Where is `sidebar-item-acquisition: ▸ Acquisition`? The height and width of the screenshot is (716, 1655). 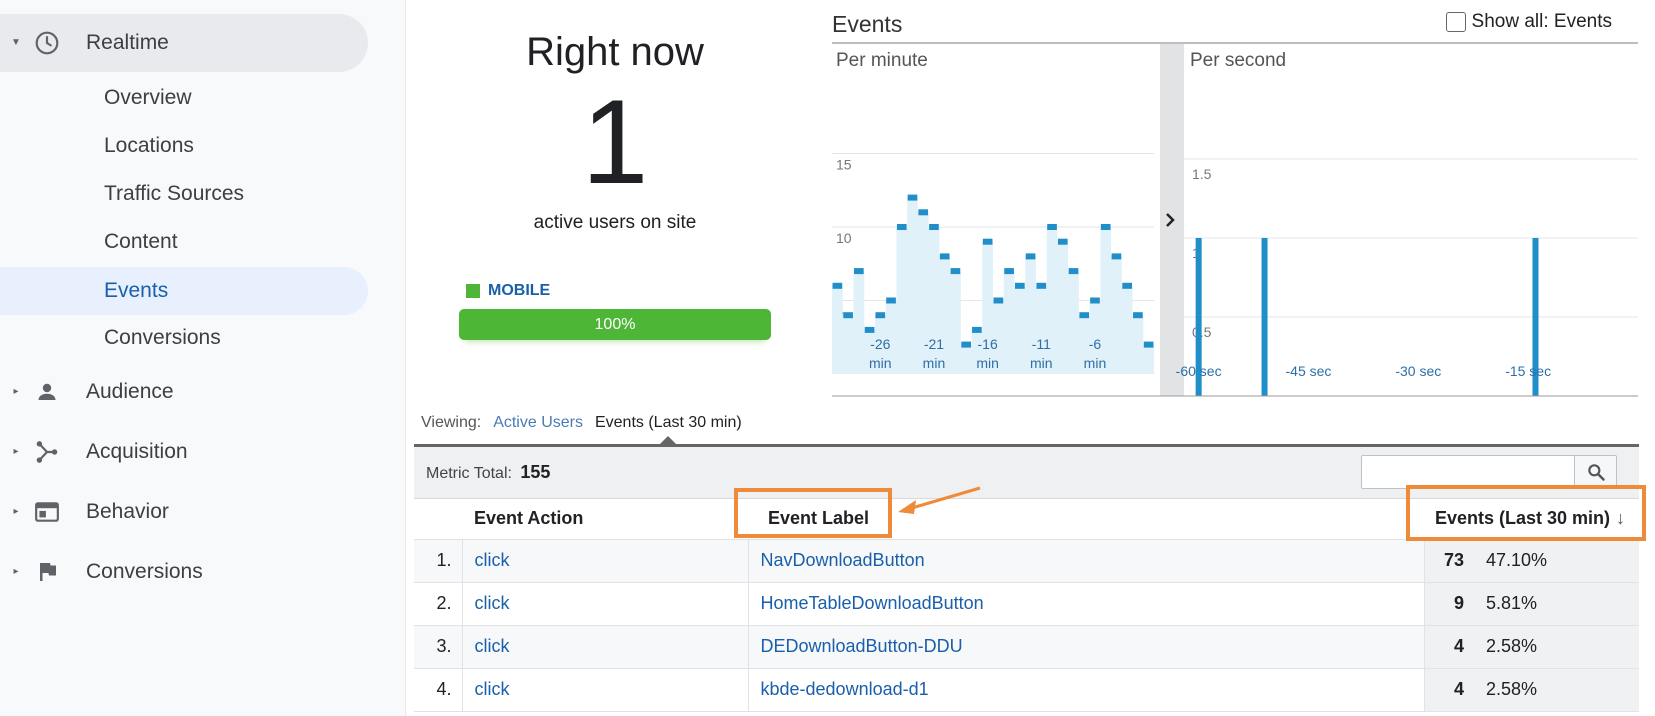
sidebar-item-acquisition: ▸ Acquisition is located at coordinates (184, 452).